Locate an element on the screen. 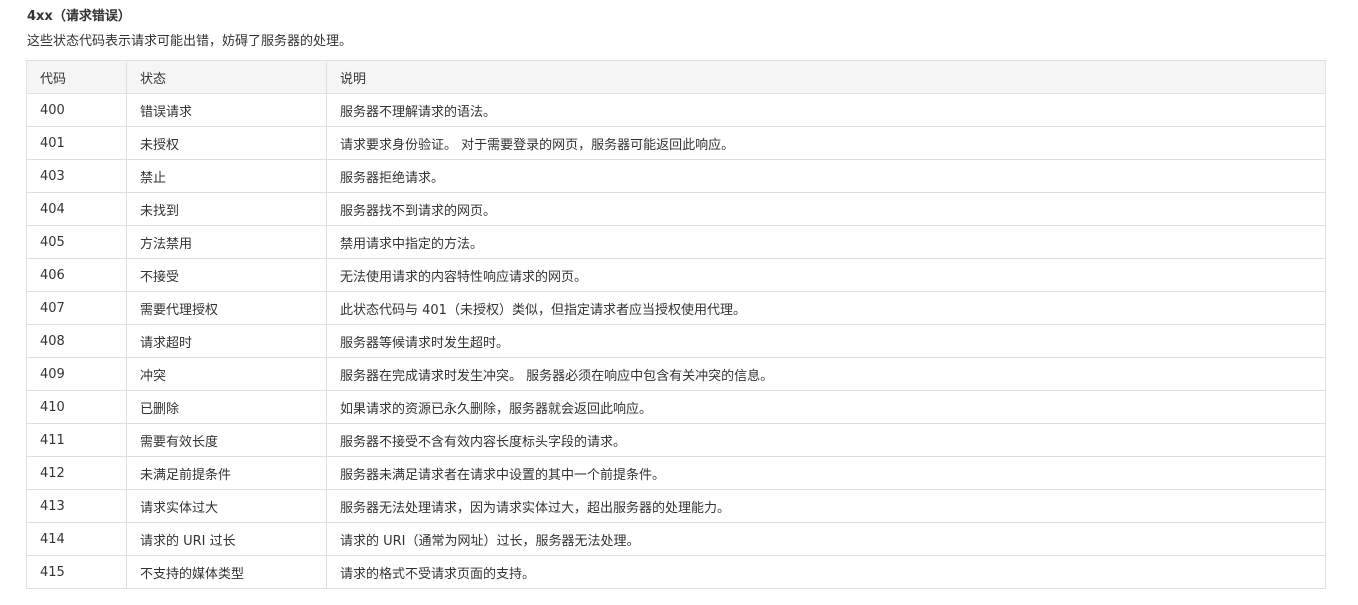 This screenshot has width=1358, height=605. cell-status: 未满足前提条件 is located at coordinates (226, 473).